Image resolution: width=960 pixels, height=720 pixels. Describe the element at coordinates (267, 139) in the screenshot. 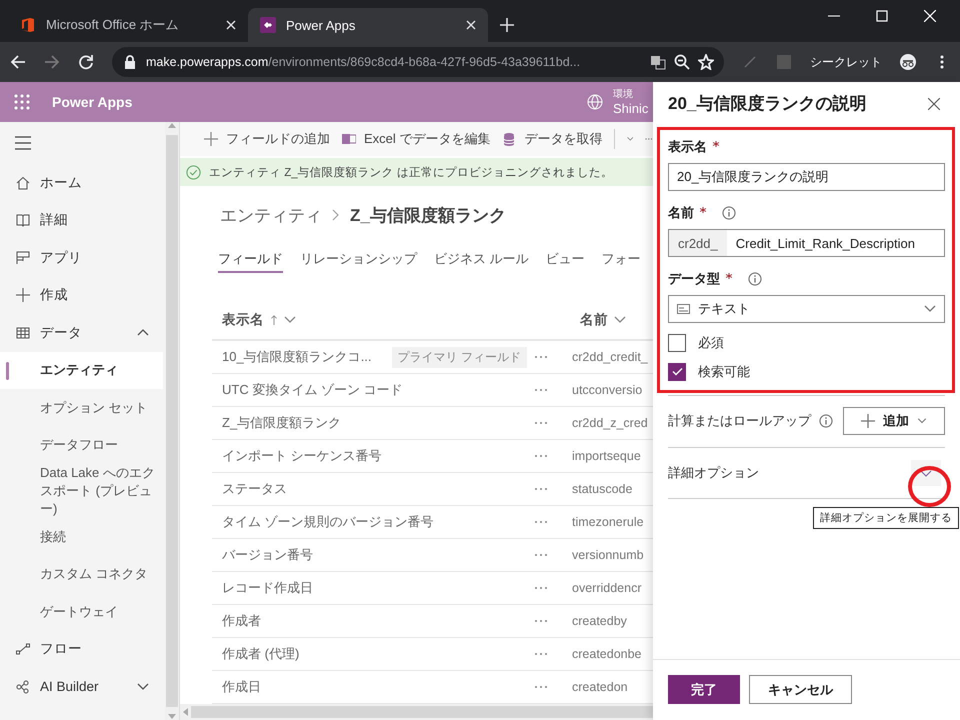

I see `toolbar-button: フィールドの追加` at that location.